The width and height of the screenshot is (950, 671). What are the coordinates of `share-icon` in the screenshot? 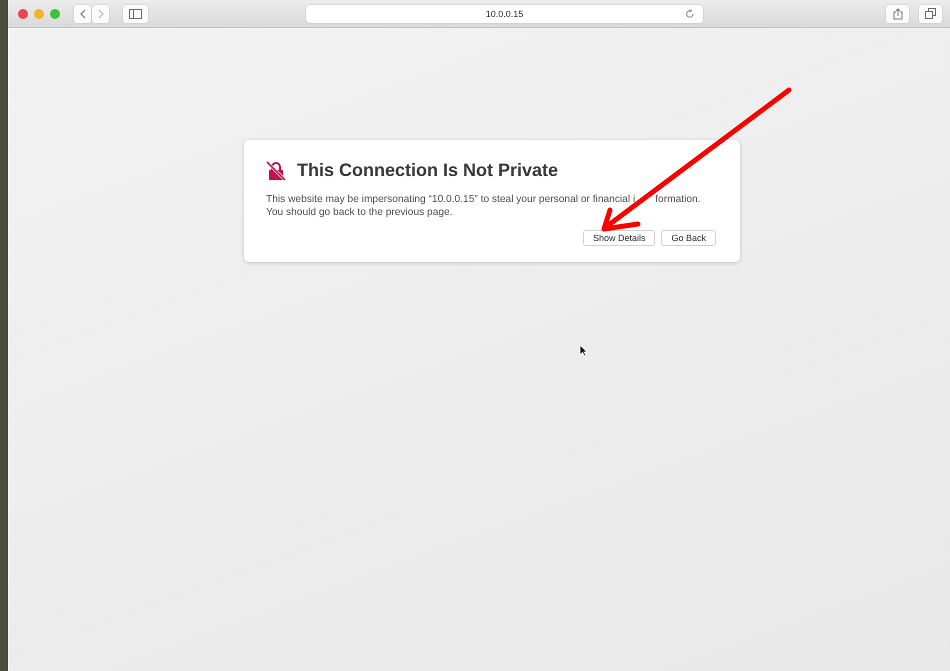 It's located at (897, 14).